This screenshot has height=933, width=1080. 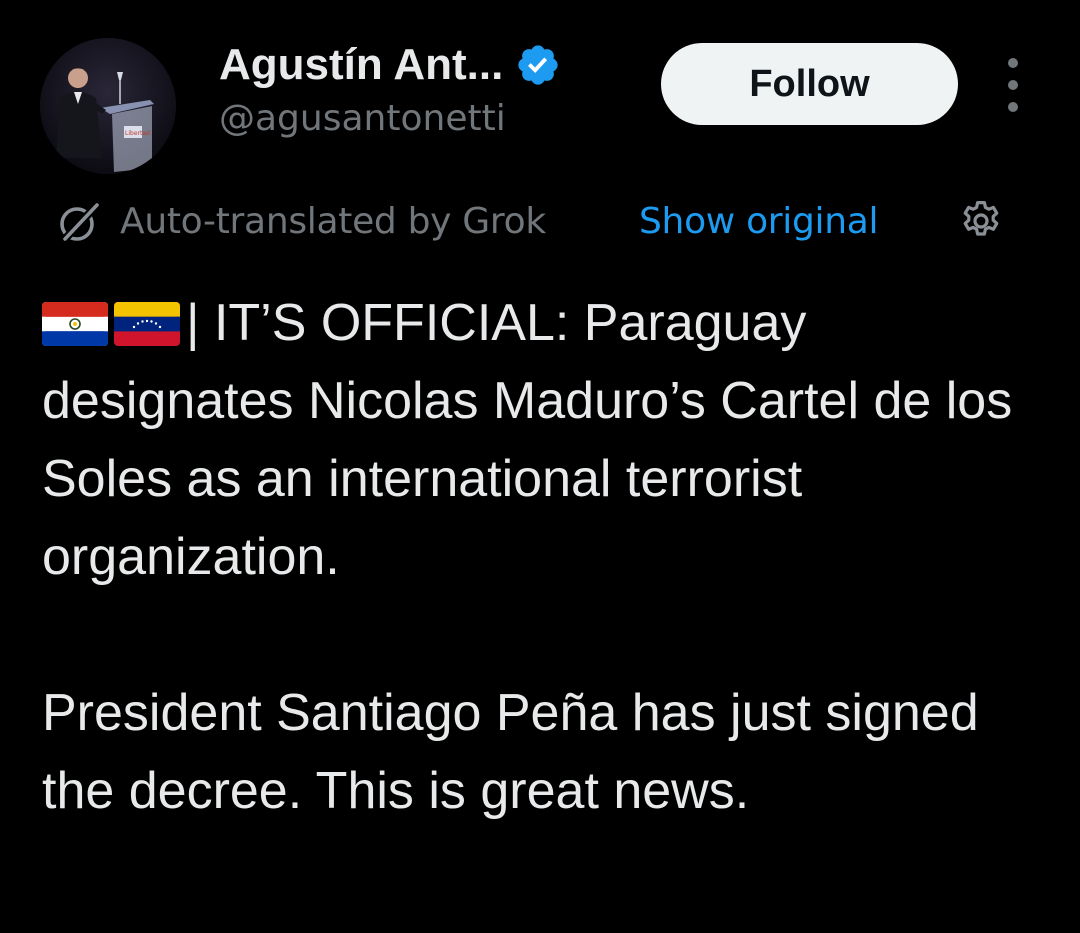 I want to click on profile-photo: Libertad, so click(x=108, y=106).